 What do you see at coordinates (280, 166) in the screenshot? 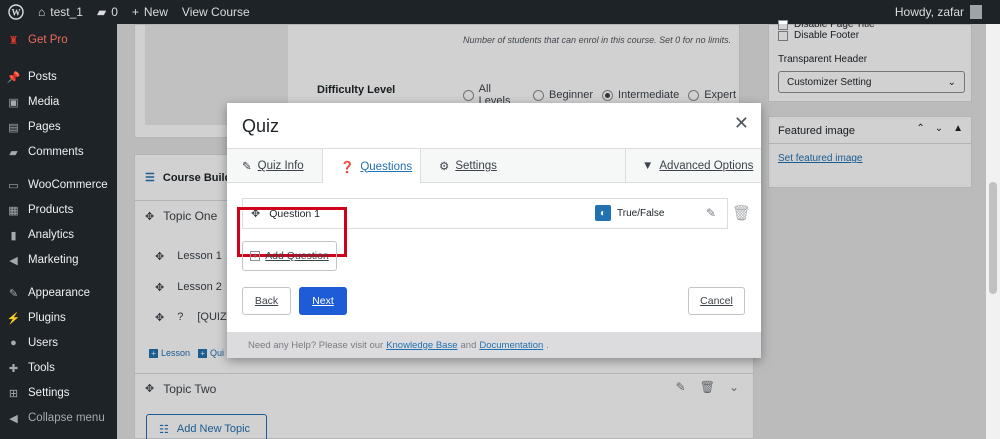
I see `tab-label: Quiz Info` at bounding box center [280, 166].